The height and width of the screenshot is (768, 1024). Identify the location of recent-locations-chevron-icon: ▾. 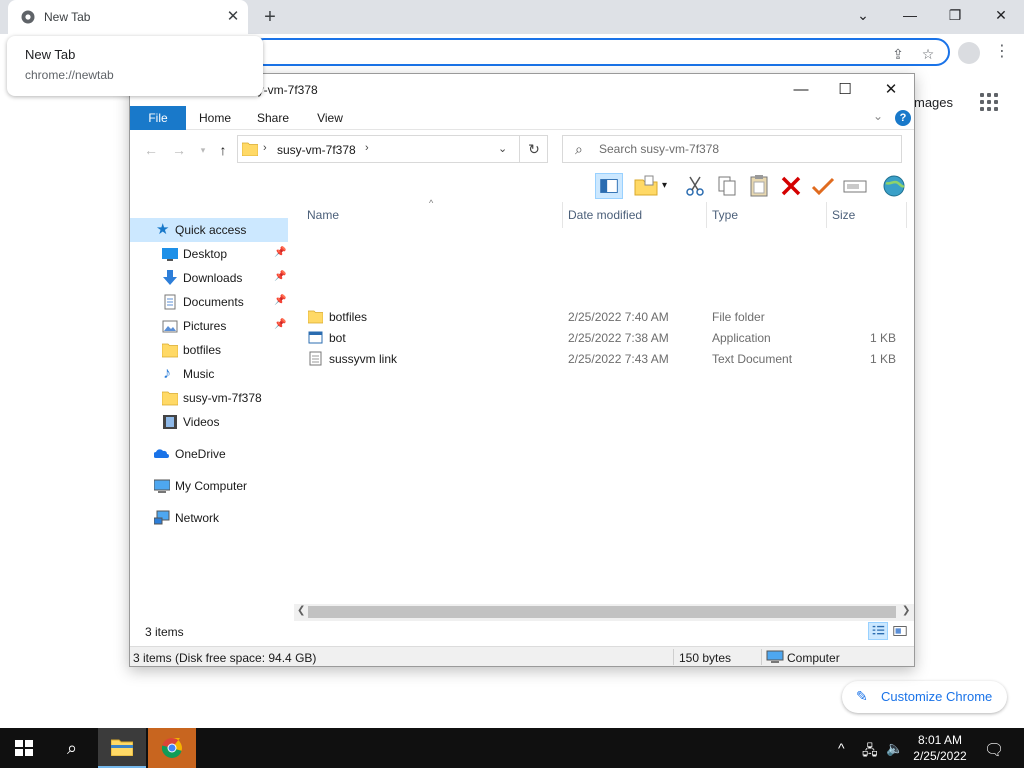
(203, 150).